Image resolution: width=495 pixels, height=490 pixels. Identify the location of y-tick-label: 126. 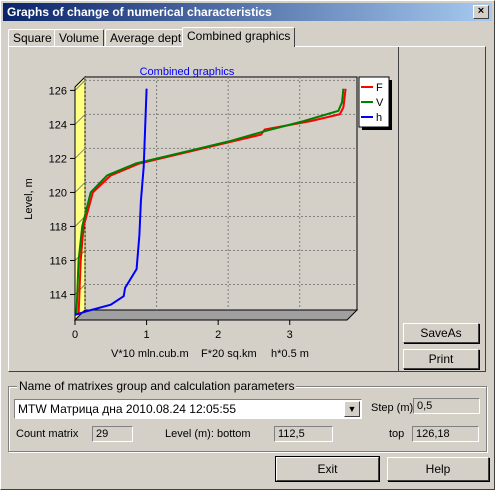
(58, 91).